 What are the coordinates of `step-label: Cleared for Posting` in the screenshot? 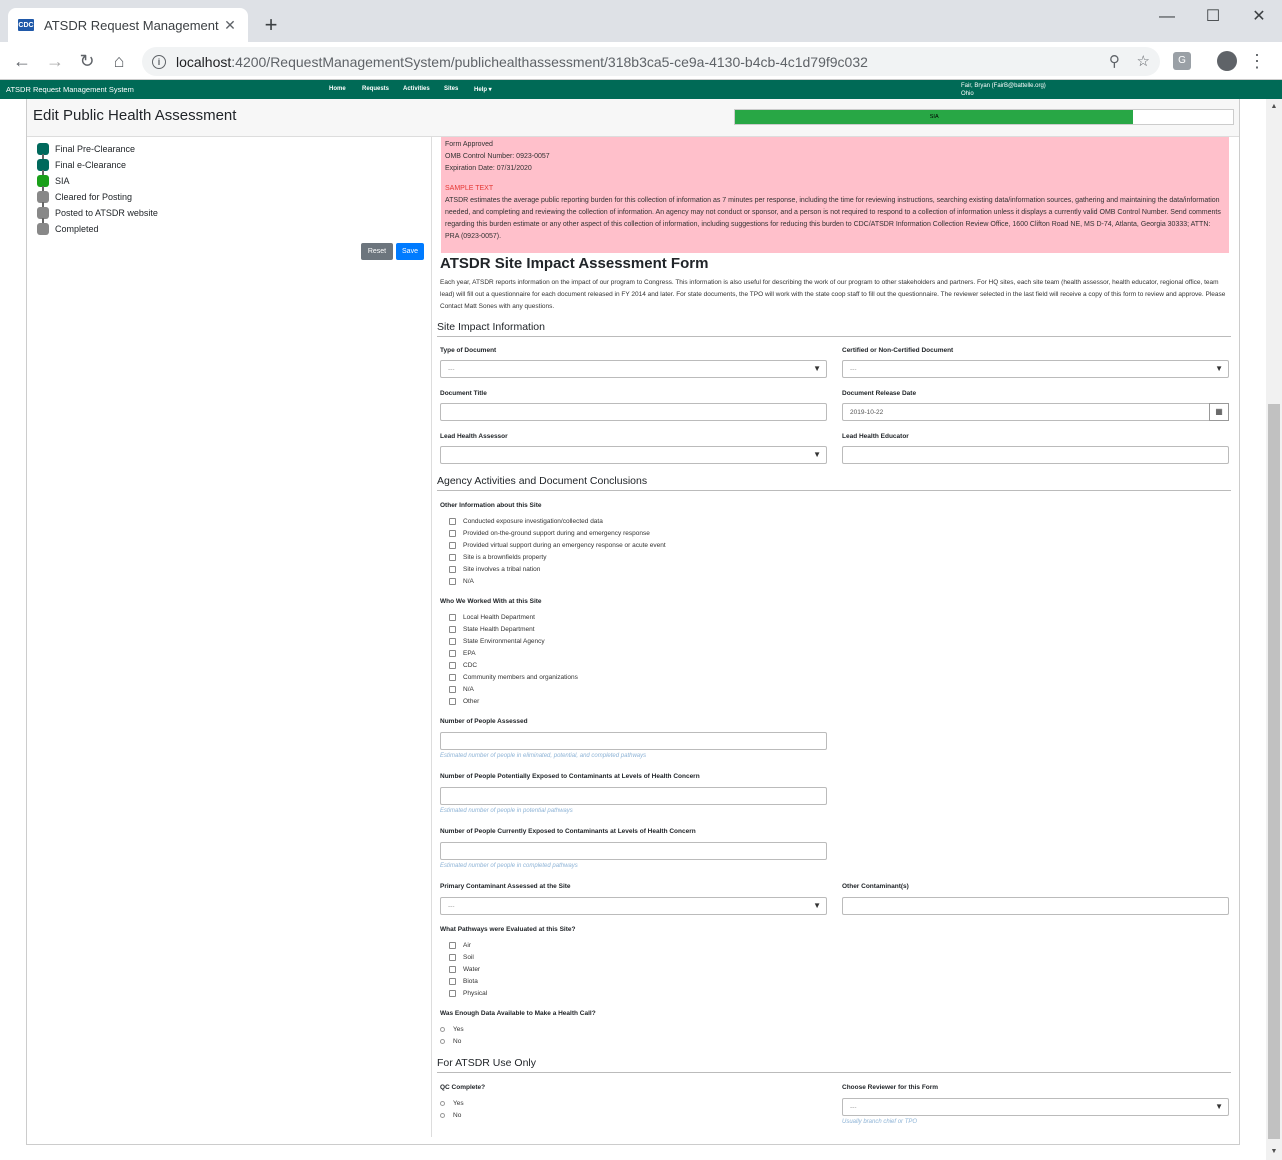 It's located at (94, 197).